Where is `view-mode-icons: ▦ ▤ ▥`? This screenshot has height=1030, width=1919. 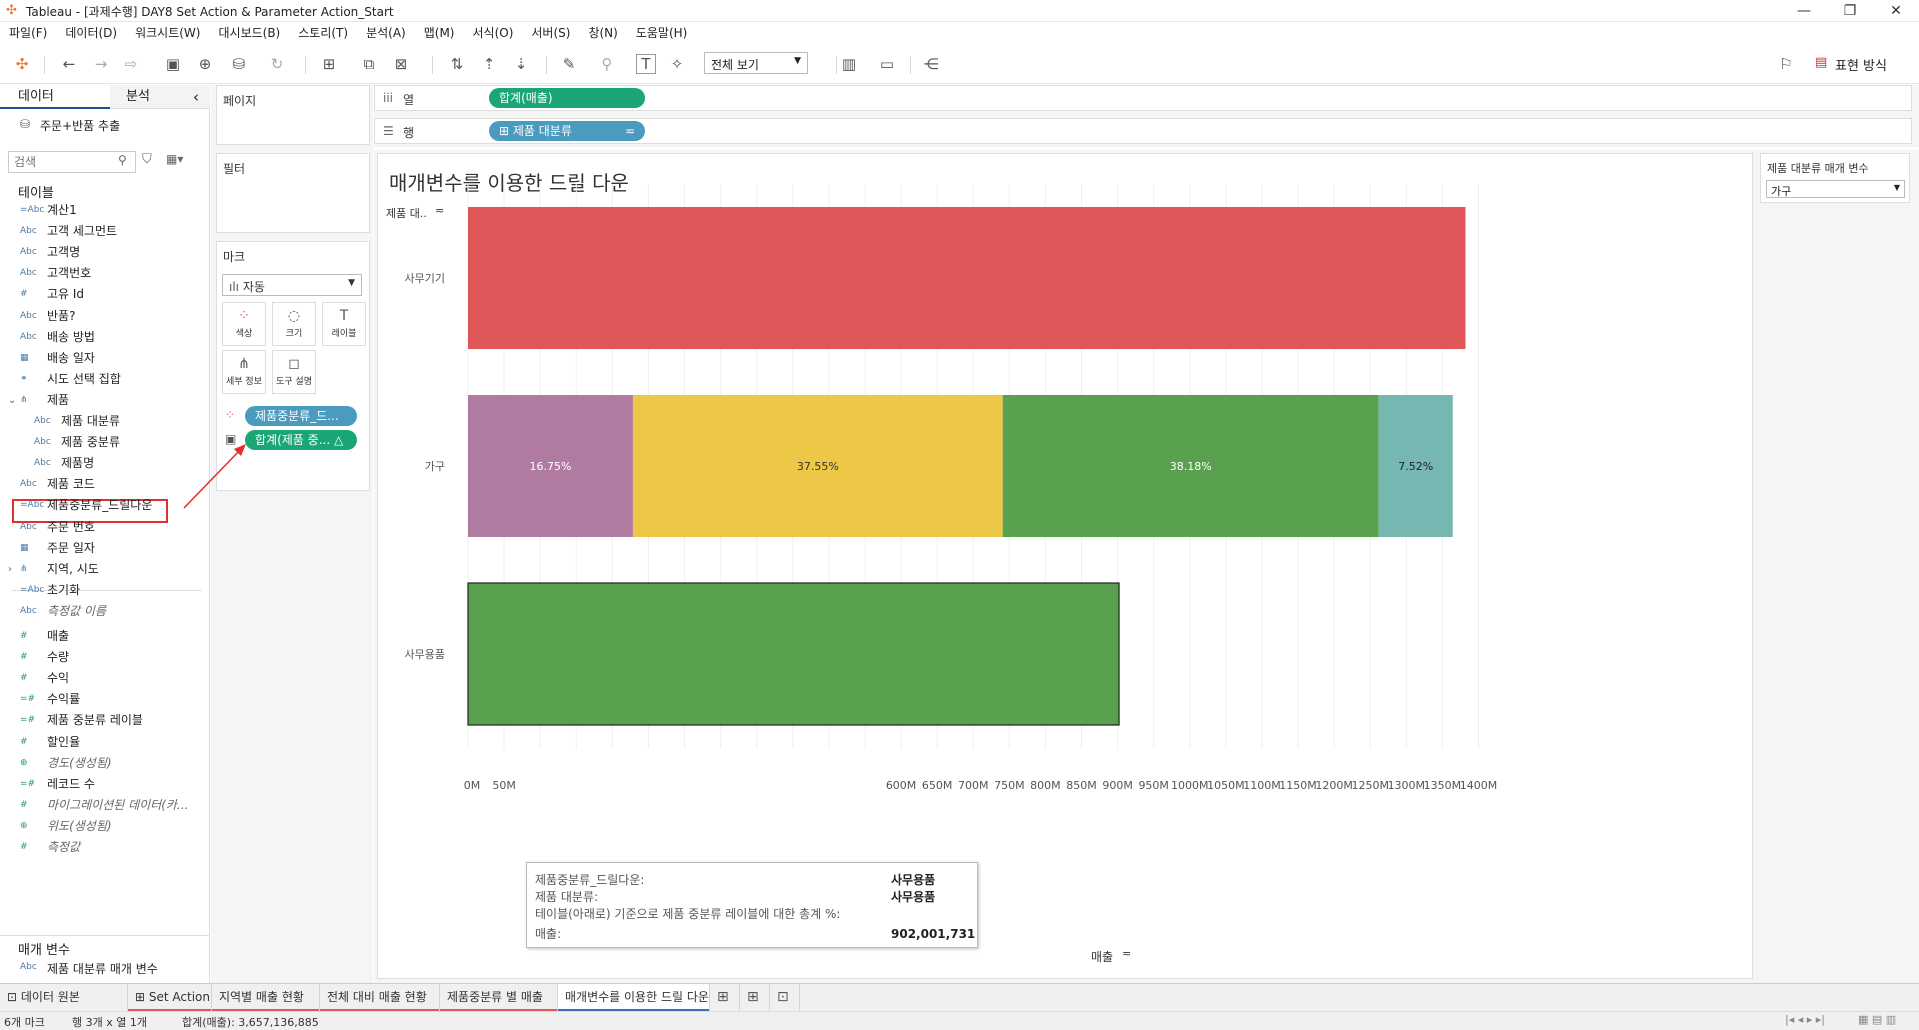
view-mode-icons: ▦ ▤ ▥ is located at coordinates (1877, 1019).